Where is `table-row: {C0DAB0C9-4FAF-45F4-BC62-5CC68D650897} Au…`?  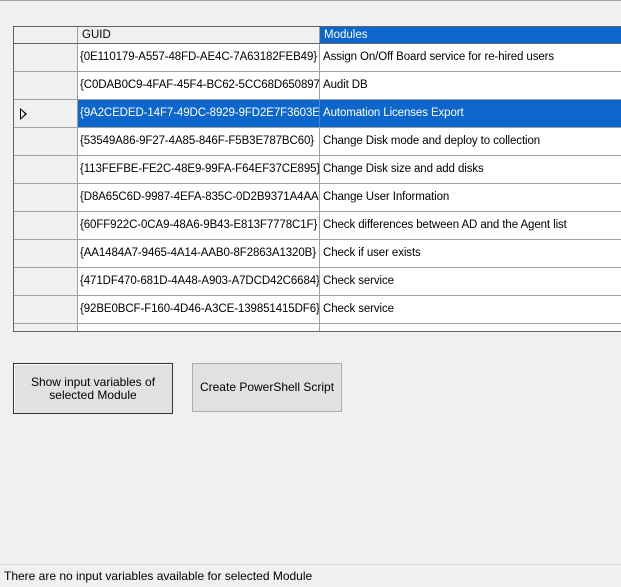 table-row: {C0DAB0C9-4FAF-45F4-BC62-5CC68D650897} Au… is located at coordinates (317, 86).